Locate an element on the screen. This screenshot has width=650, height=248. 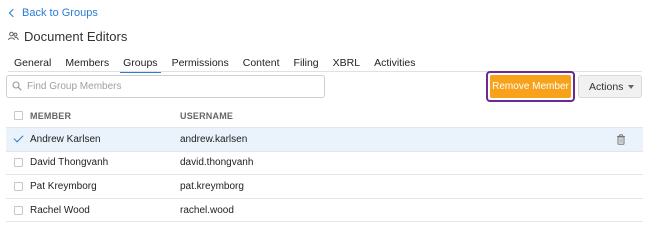
table-row: Rachel Wood rachel.wood is located at coordinates (324, 211).